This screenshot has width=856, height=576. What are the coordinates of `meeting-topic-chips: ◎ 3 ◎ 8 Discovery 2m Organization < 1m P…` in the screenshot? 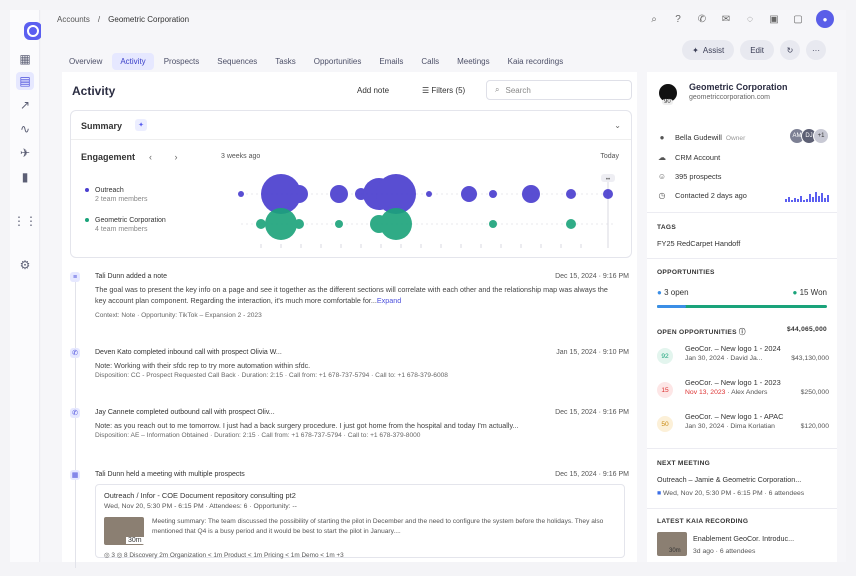 It's located at (224, 555).